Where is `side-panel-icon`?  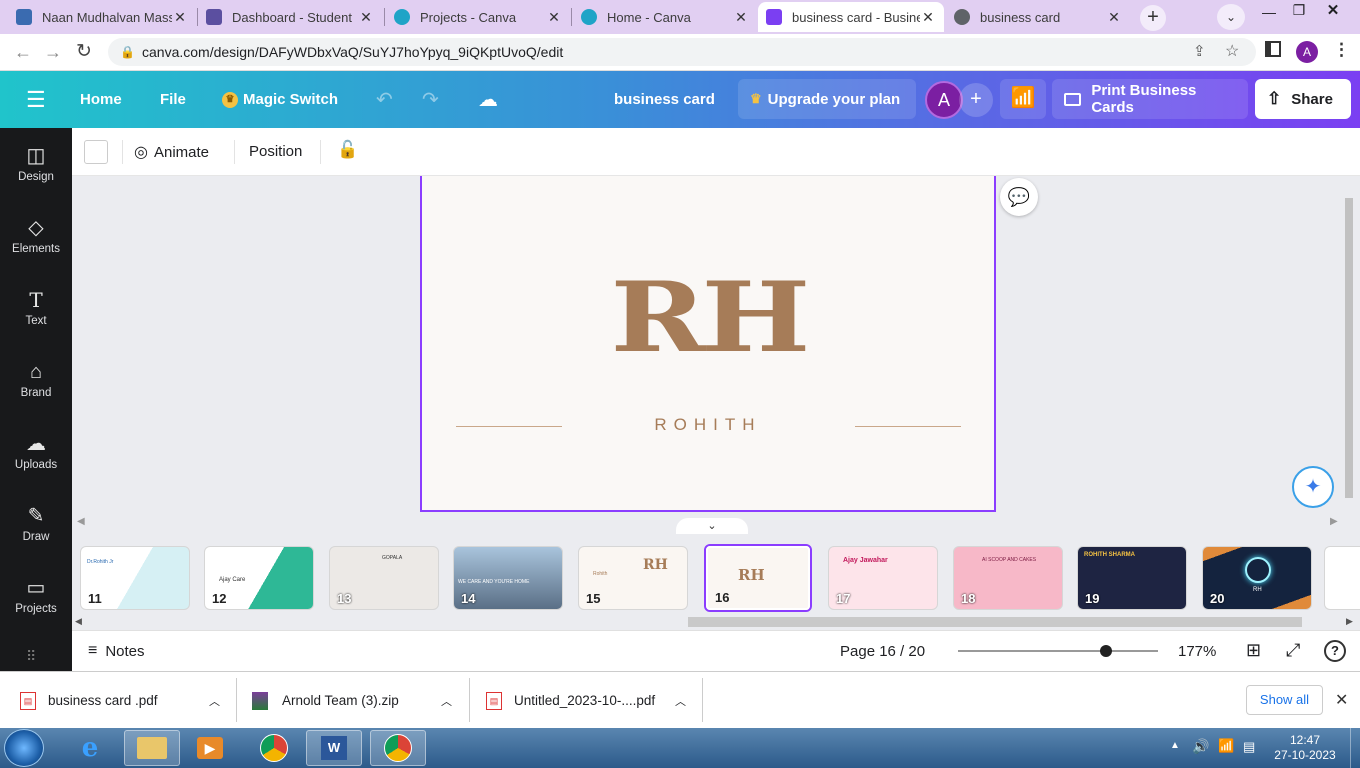
side-panel-icon is located at coordinates (1273, 49).